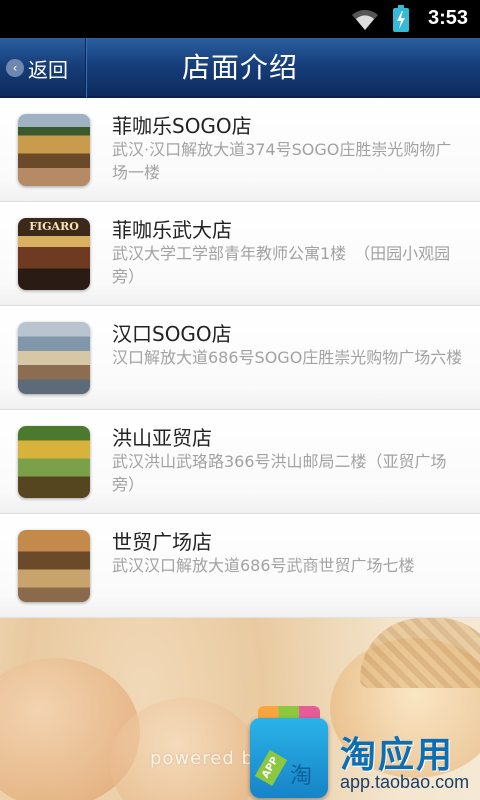 This screenshot has width=480, height=800. Describe the element at coordinates (240, 19) in the screenshot. I see `status-bar: 3:53` at that location.